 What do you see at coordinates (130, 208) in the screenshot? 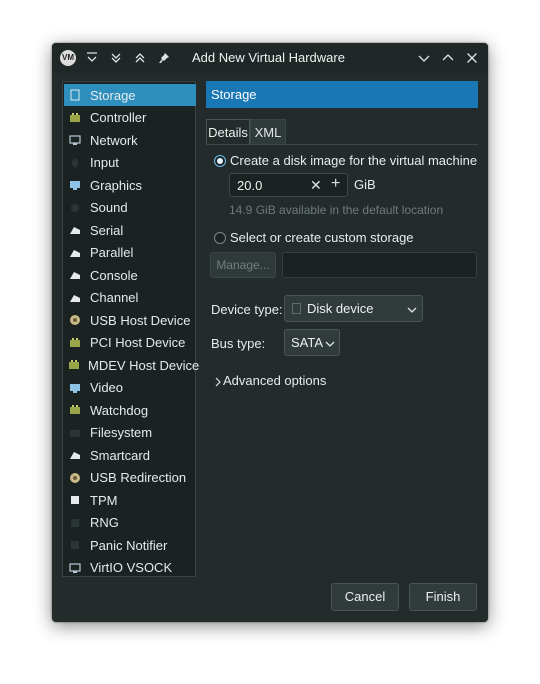
I see `sidebar-item-sound: Sound` at bounding box center [130, 208].